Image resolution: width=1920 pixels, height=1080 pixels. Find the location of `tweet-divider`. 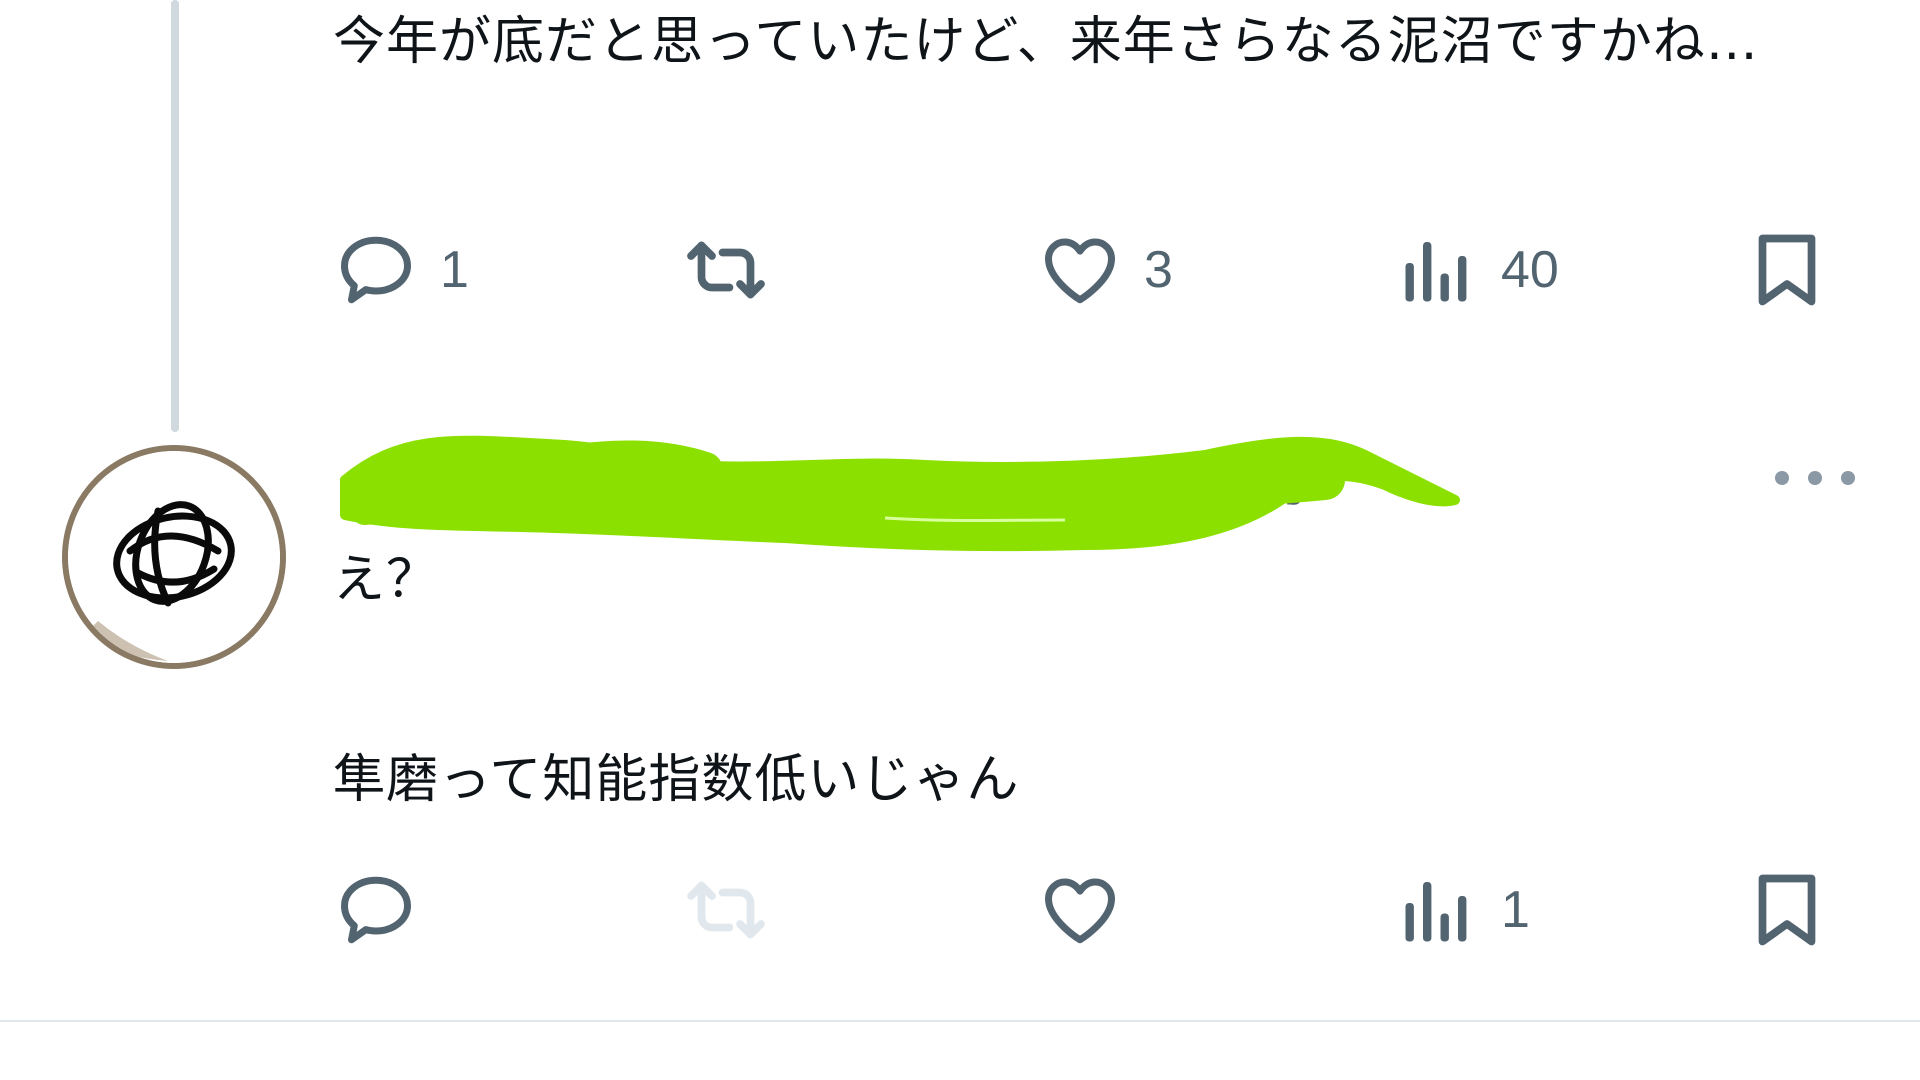

tweet-divider is located at coordinates (960, 1021).